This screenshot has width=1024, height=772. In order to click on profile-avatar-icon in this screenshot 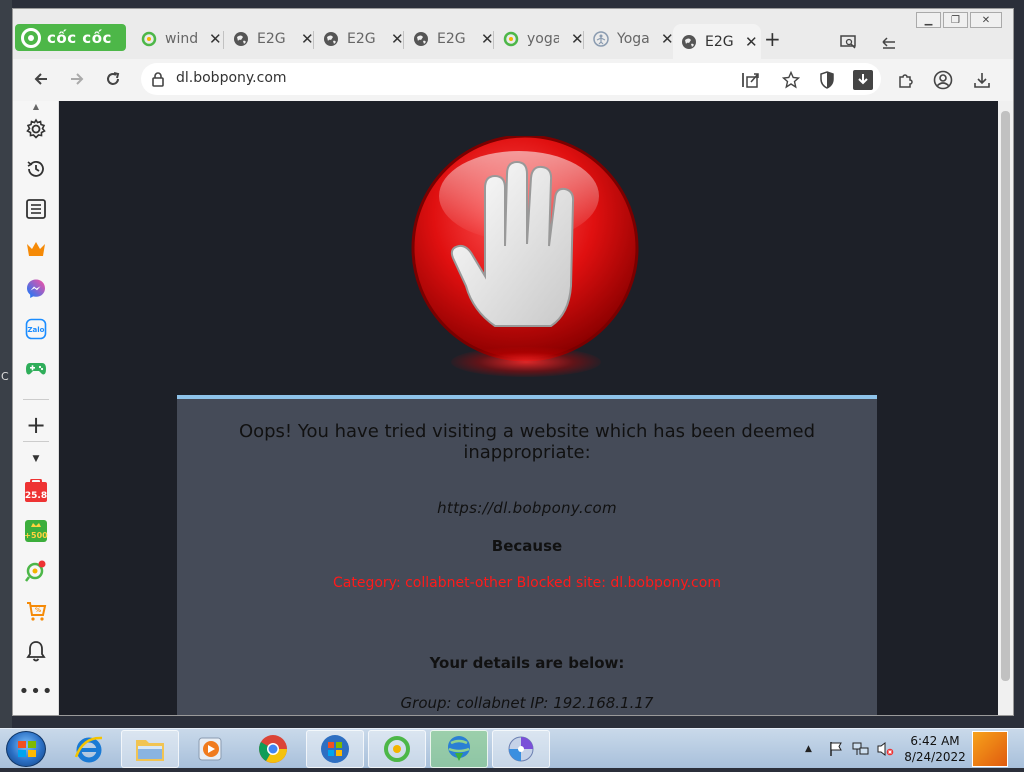, I will do `click(943, 80)`.